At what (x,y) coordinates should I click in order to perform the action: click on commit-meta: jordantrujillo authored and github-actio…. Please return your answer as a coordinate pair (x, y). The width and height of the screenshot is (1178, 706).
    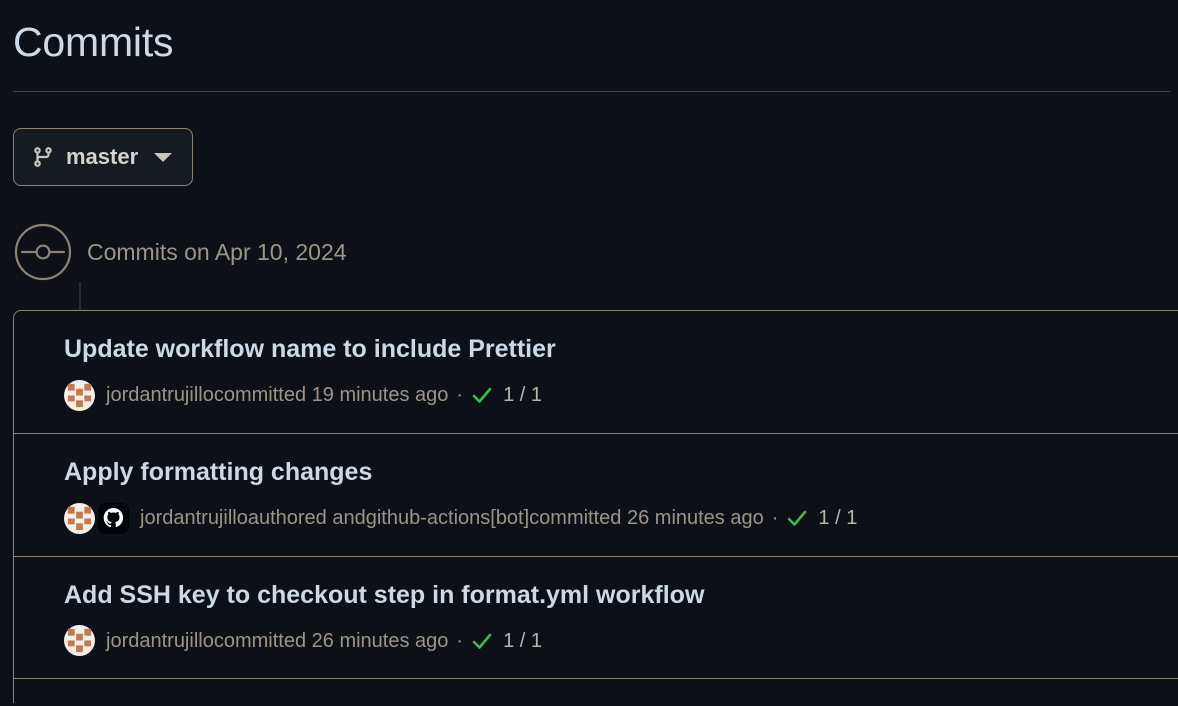
    Looking at the image, I should click on (621, 518).